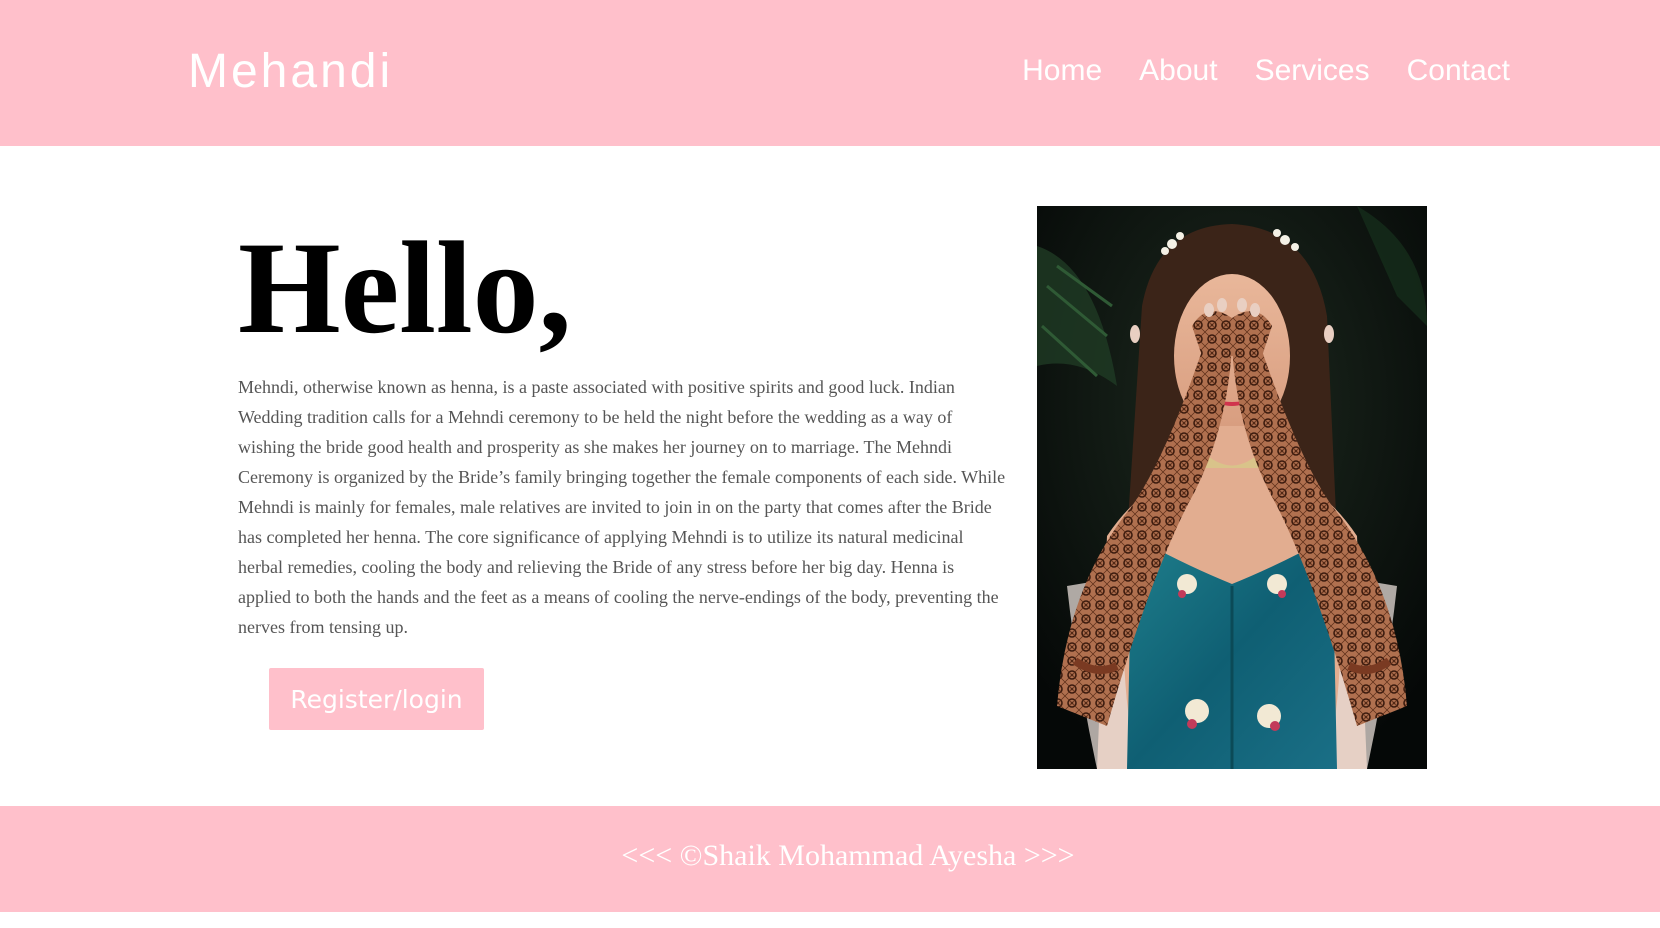 The width and height of the screenshot is (1660, 928). What do you see at coordinates (405, 287) in the screenshot?
I see `hero-heading: Hello,` at bounding box center [405, 287].